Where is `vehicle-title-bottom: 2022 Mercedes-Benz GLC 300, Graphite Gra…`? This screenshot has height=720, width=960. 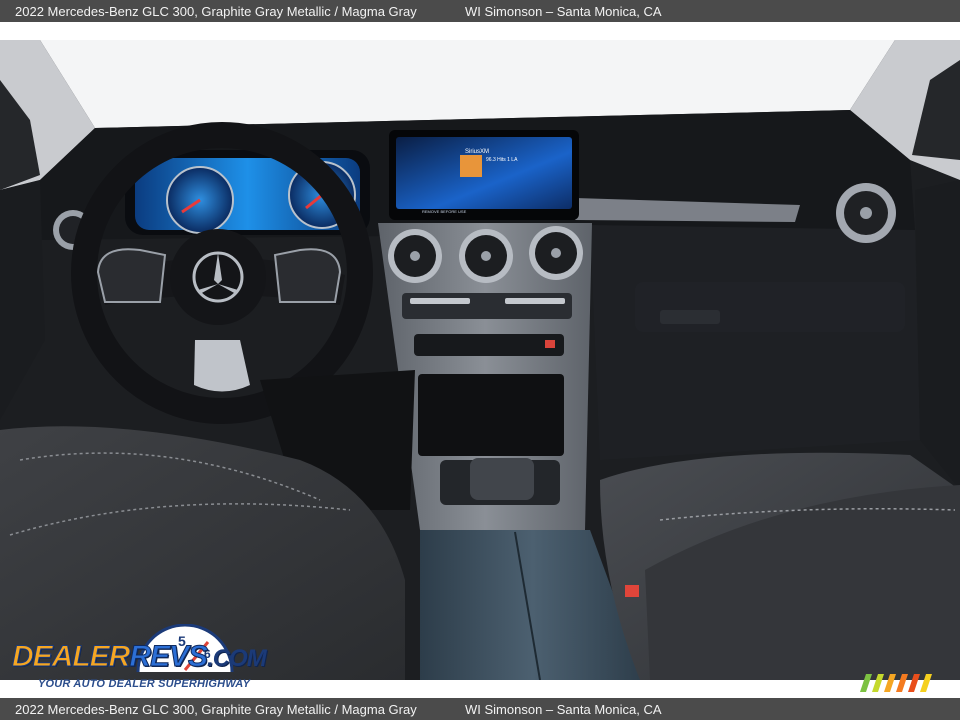 vehicle-title-bottom: 2022 Mercedes-Benz GLC 300, Graphite Gra… is located at coordinates (216, 709).